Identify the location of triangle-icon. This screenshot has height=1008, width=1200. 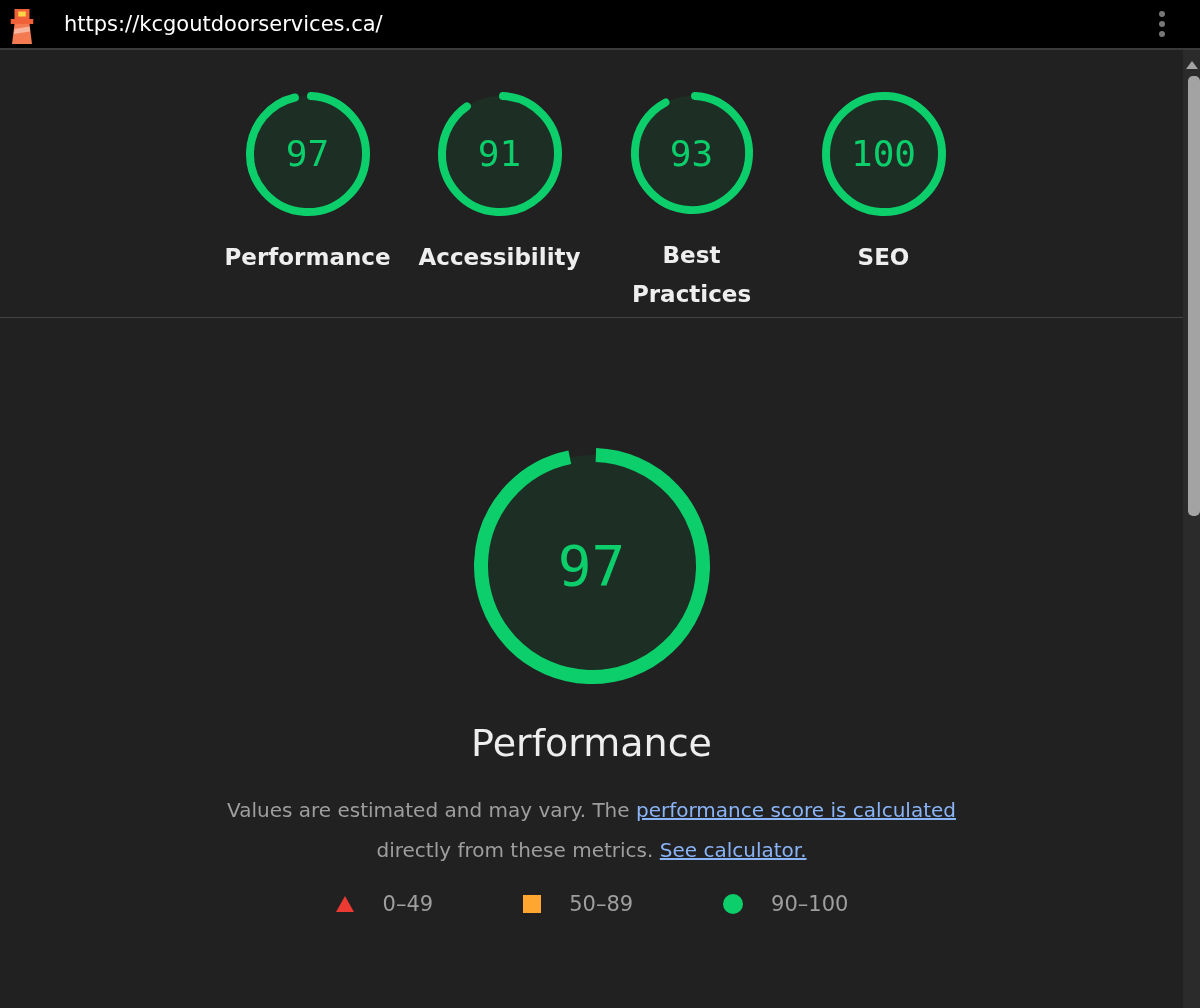
(344, 904).